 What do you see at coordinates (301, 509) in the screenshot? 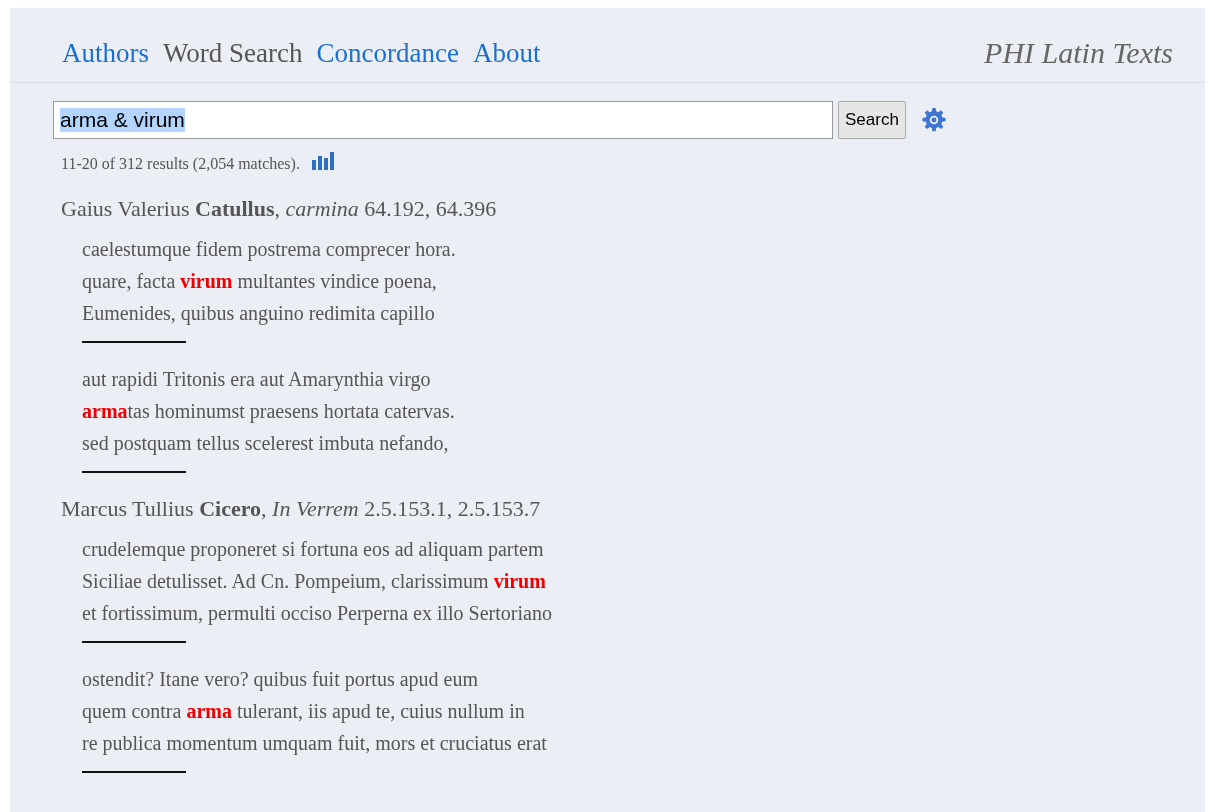
I see `citation-heading: Marcus Tullius Cicero, In Verrem 2.5.153.1, 2.5.153.7` at bounding box center [301, 509].